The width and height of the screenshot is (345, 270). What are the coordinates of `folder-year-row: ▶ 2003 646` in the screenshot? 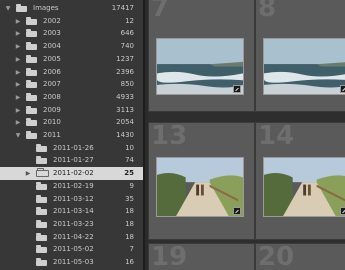 It's located at (71, 33).